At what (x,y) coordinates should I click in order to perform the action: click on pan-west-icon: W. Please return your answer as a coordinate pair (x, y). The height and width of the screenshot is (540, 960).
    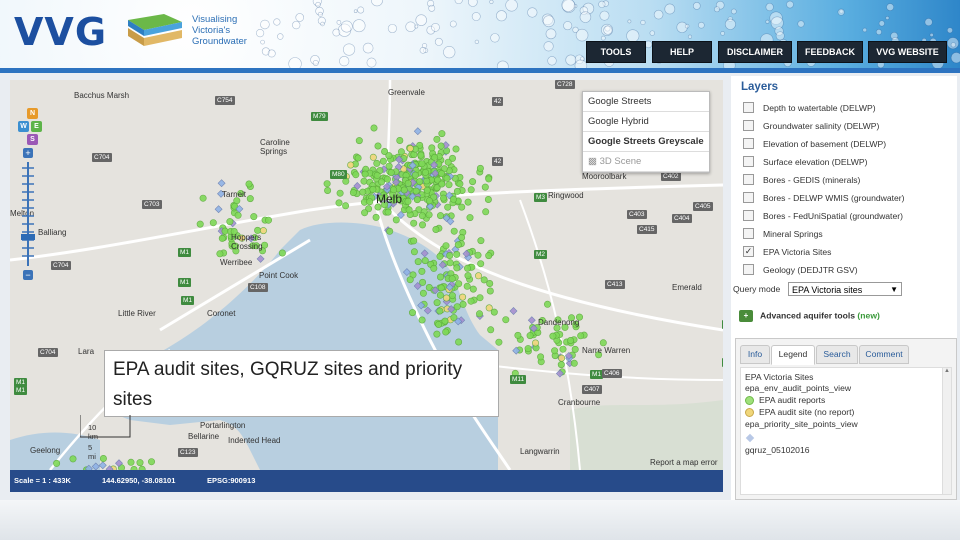
    Looking at the image, I should click on (23, 126).